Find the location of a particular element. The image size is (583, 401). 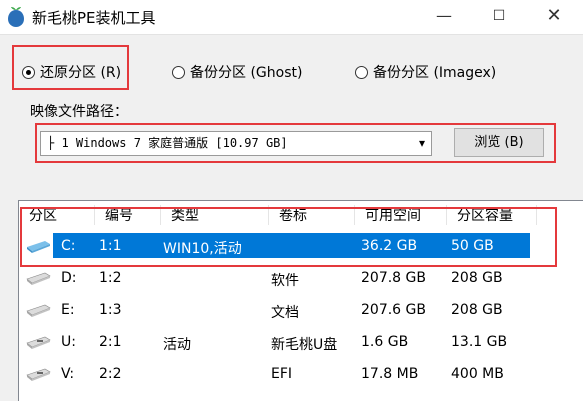

table-row: E: 1:3 文档 207.6 GB 208 GB is located at coordinates (301, 310).